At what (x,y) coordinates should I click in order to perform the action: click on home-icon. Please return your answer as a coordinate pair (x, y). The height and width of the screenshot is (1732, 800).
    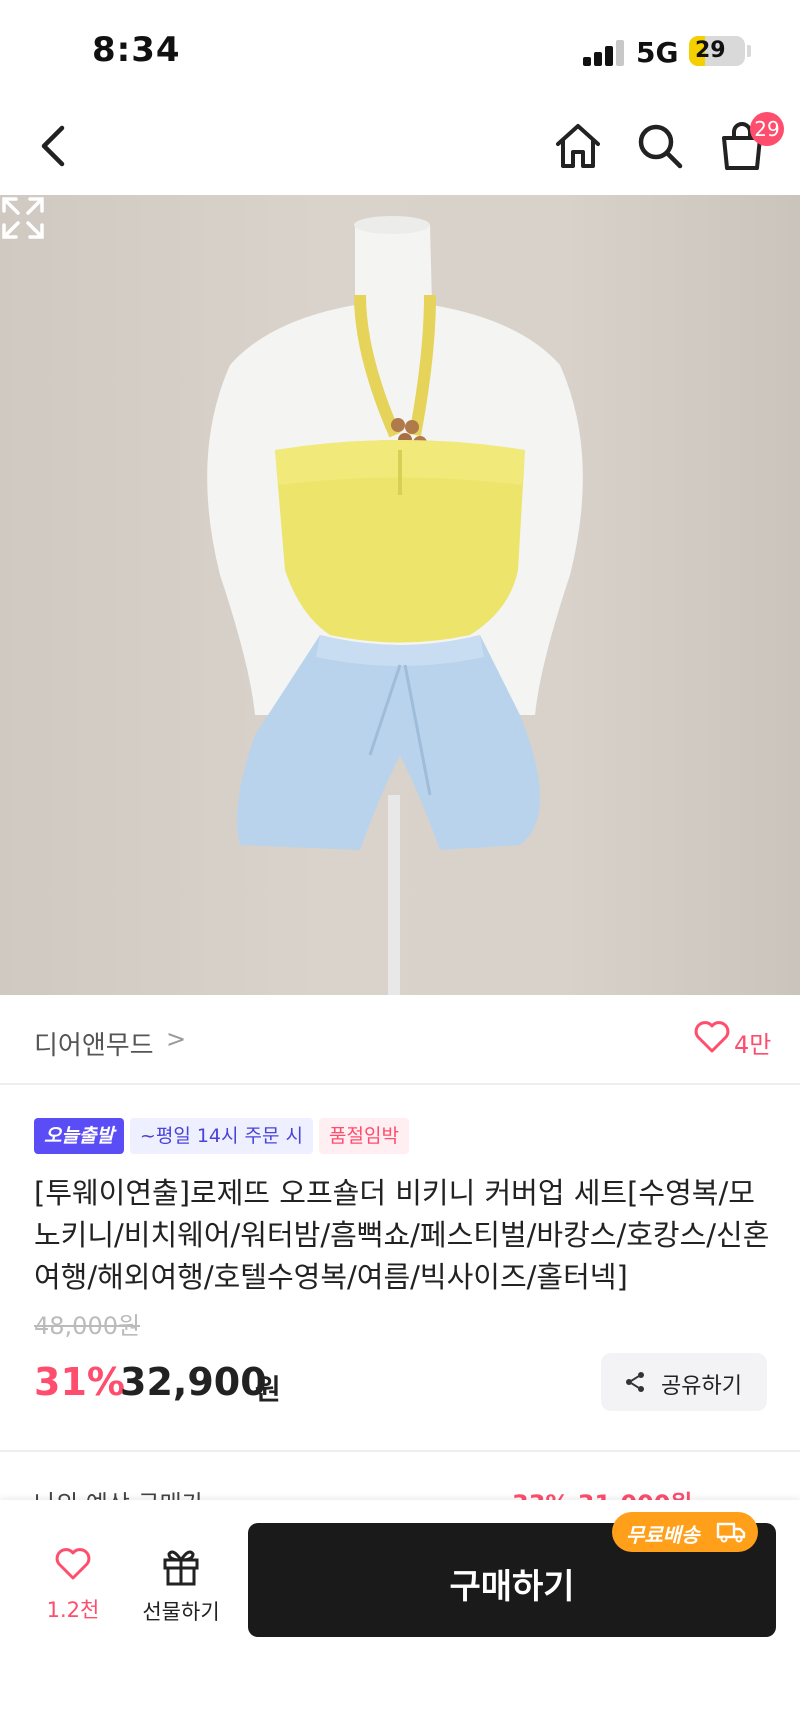
    Looking at the image, I should click on (578, 146).